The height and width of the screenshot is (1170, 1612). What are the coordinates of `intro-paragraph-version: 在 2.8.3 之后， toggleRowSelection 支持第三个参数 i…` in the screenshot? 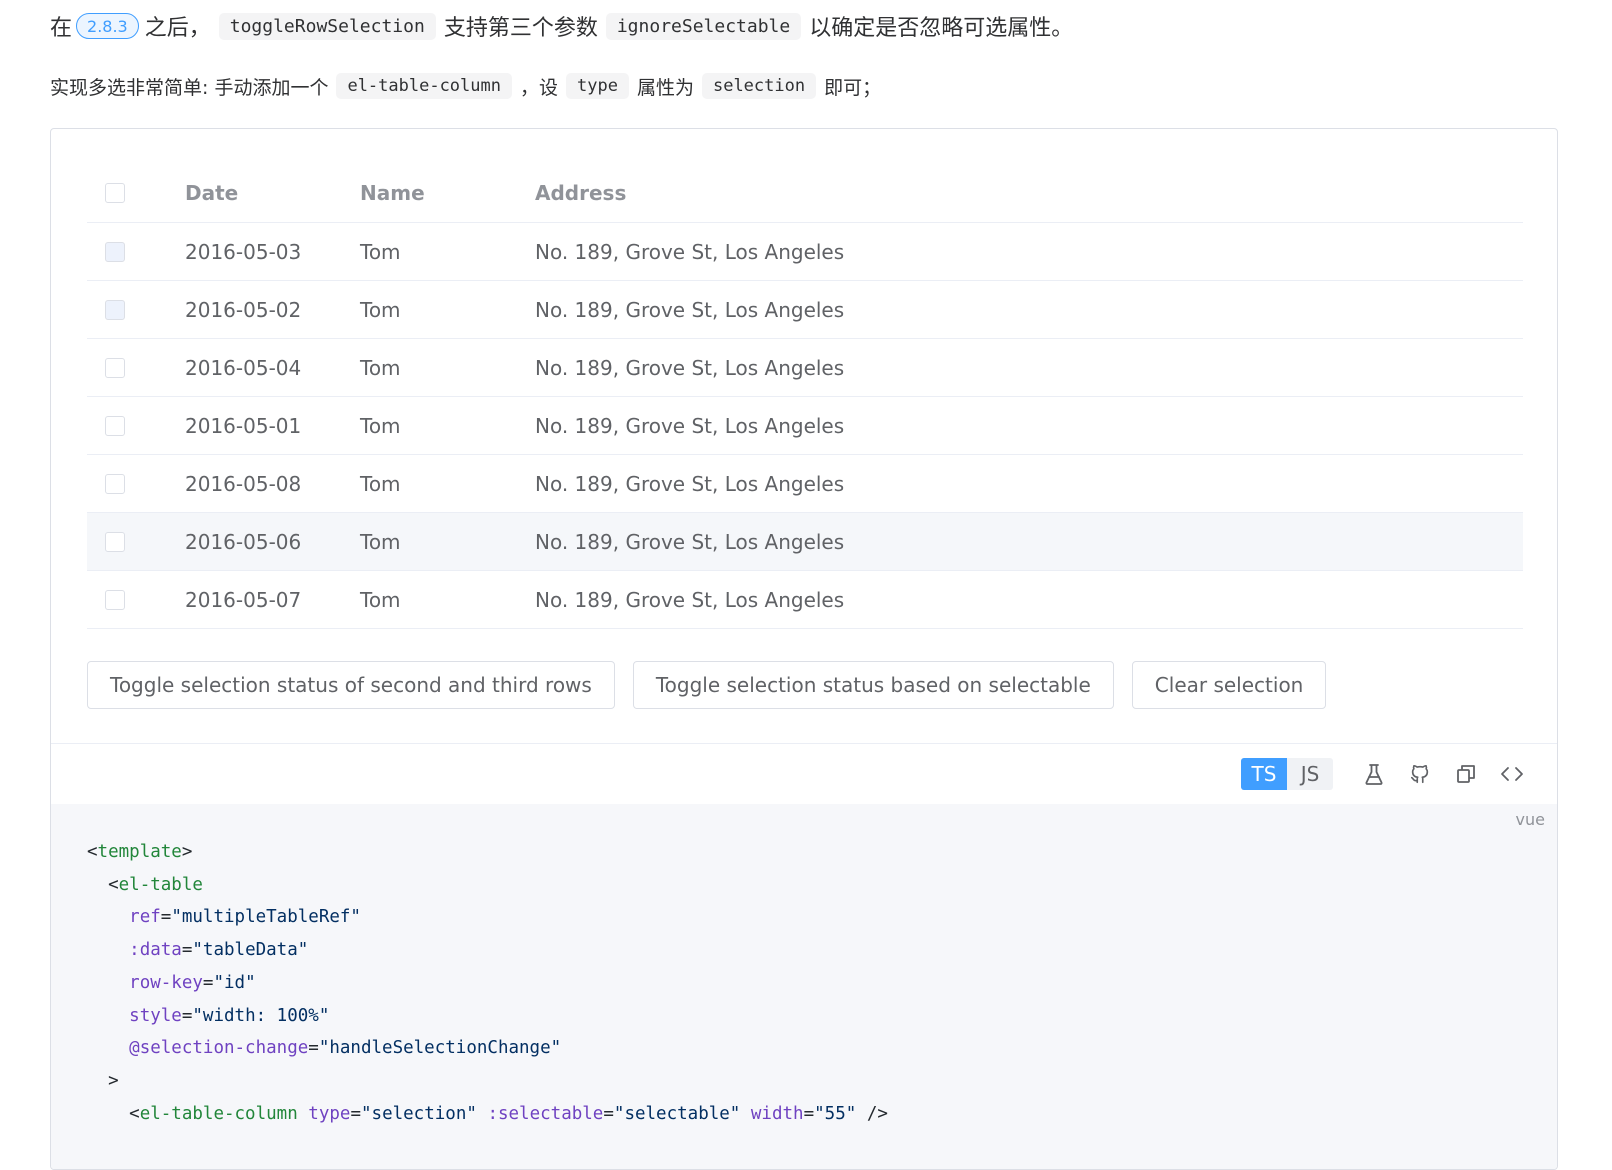 It's located at (561, 26).